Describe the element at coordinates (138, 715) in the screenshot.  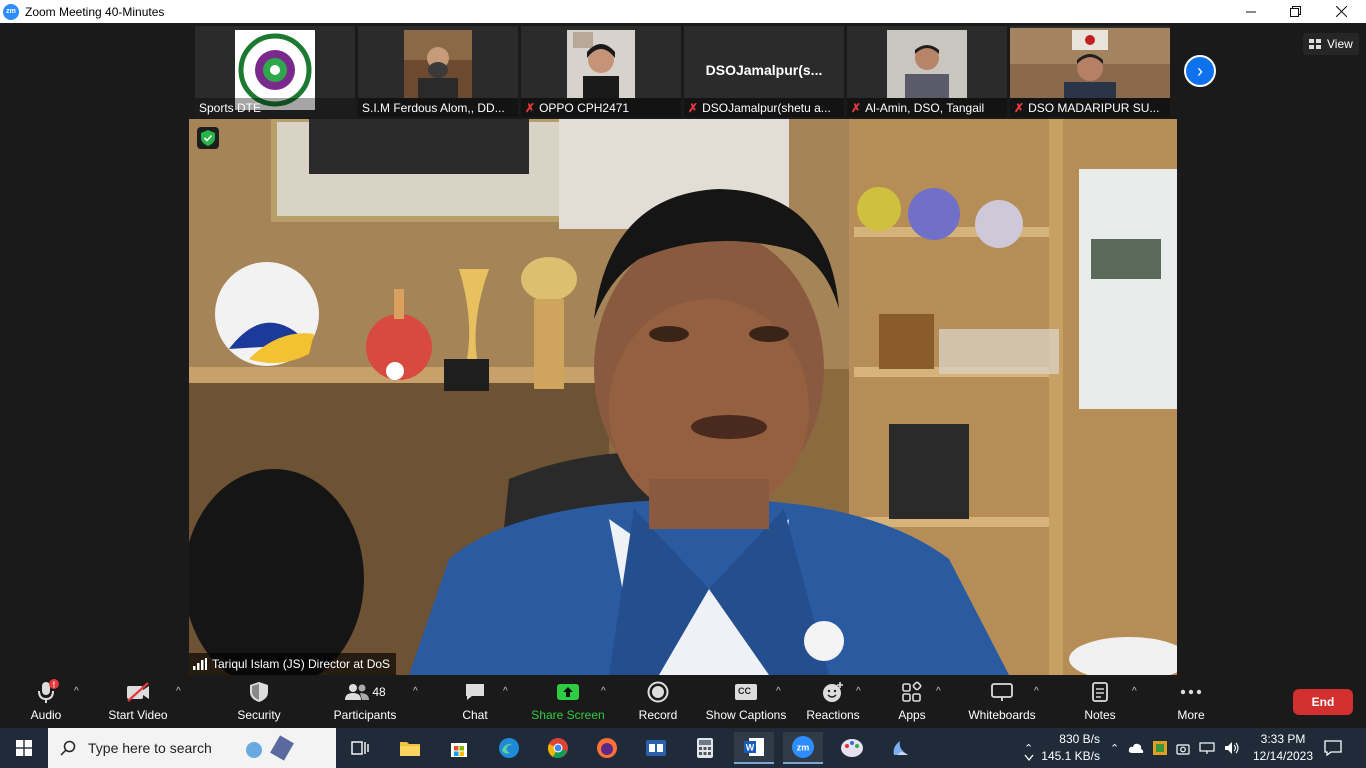
I see `start-video-label: Start Video` at that location.